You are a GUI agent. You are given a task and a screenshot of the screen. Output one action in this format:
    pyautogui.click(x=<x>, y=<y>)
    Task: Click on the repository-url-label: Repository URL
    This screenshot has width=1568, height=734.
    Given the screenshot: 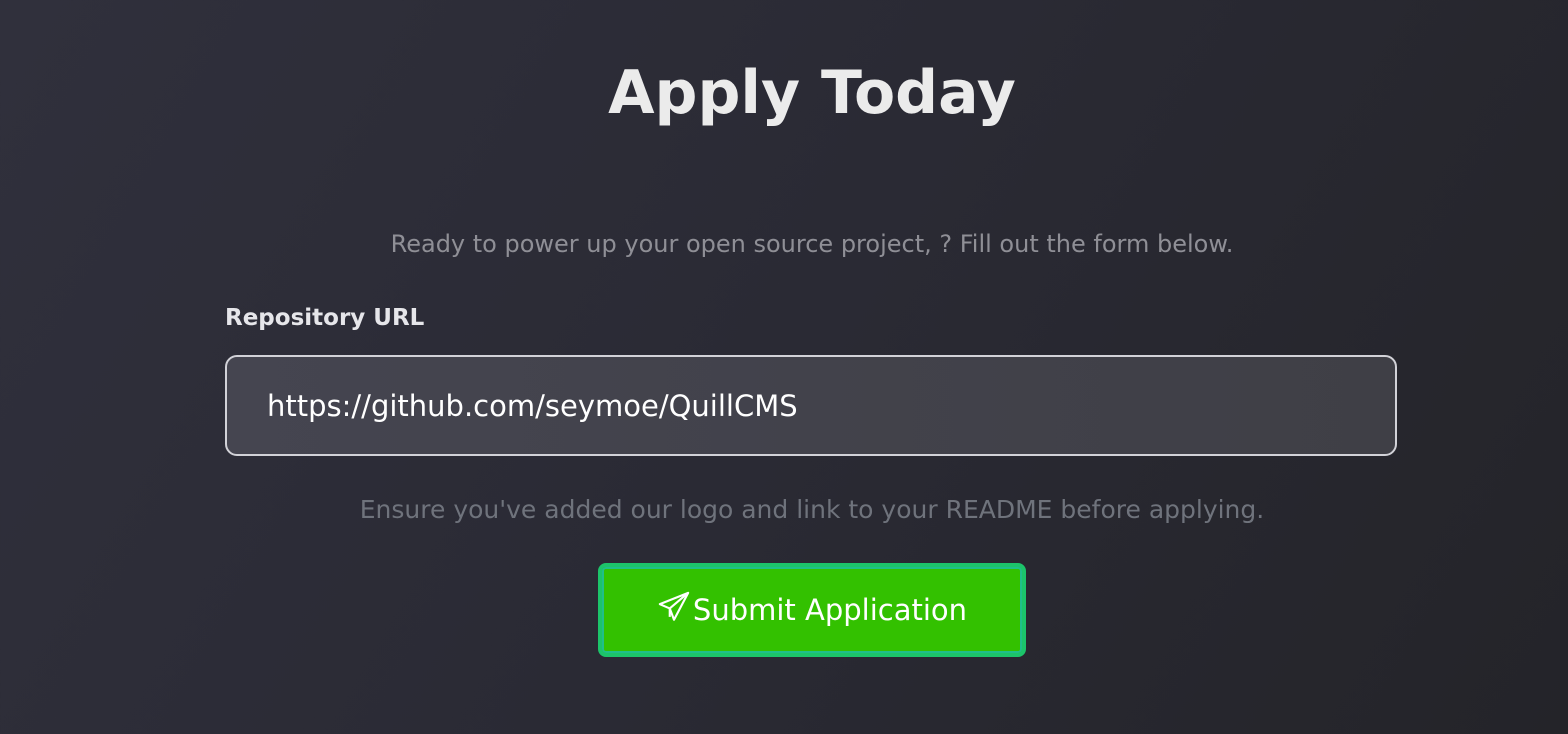 What is the action you would take?
    pyautogui.click(x=325, y=318)
    